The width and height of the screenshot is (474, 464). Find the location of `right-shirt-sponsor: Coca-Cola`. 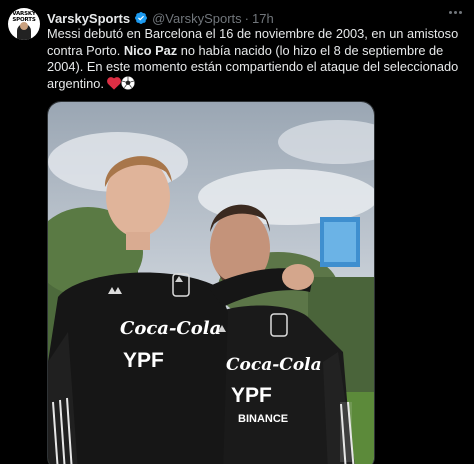

right-shirt-sponsor: Coca-Cola is located at coordinates (274, 365).